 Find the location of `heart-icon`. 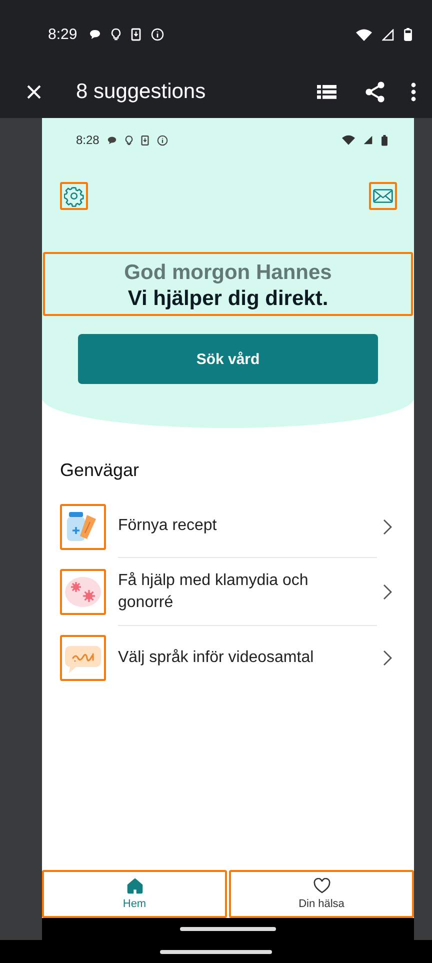

heart-icon is located at coordinates (321, 886).